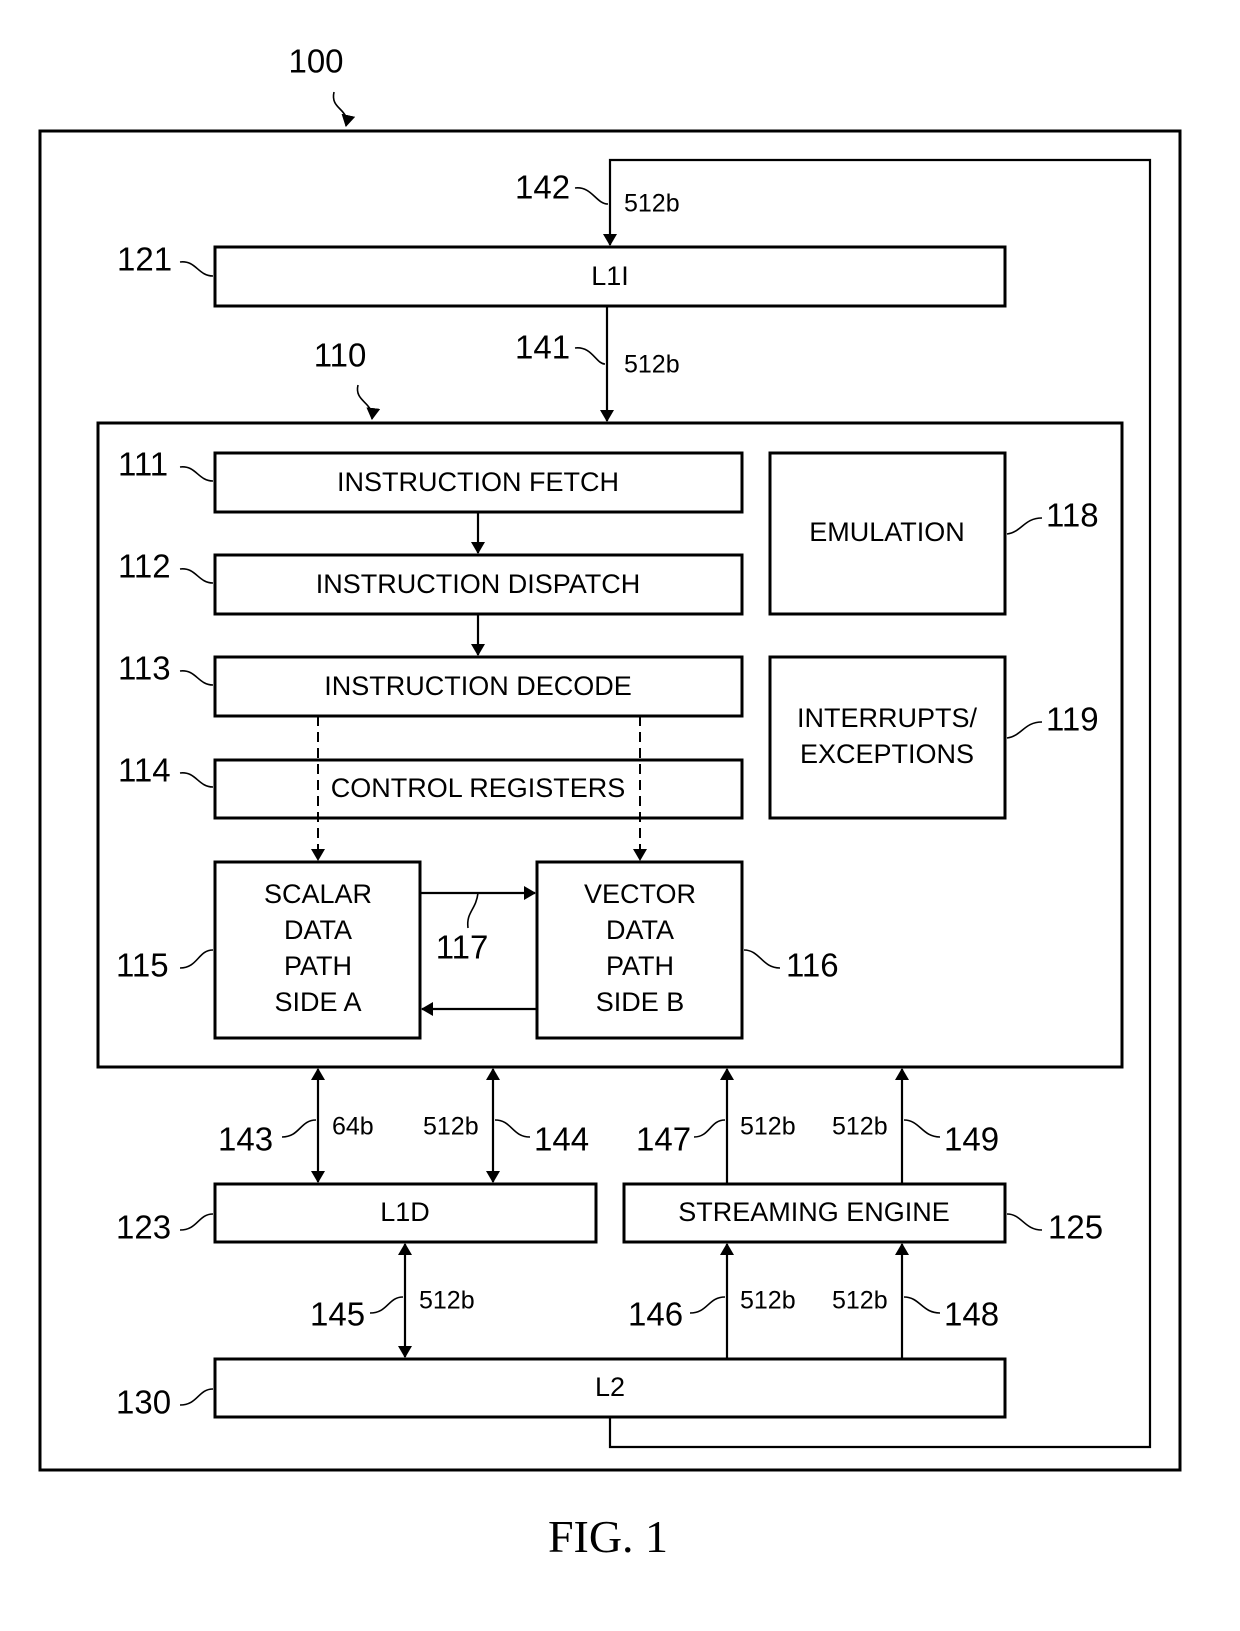 Image resolution: width=1240 pixels, height=1631 pixels. I want to click on vector-label-line4: SIDE B, so click(640, 1002).